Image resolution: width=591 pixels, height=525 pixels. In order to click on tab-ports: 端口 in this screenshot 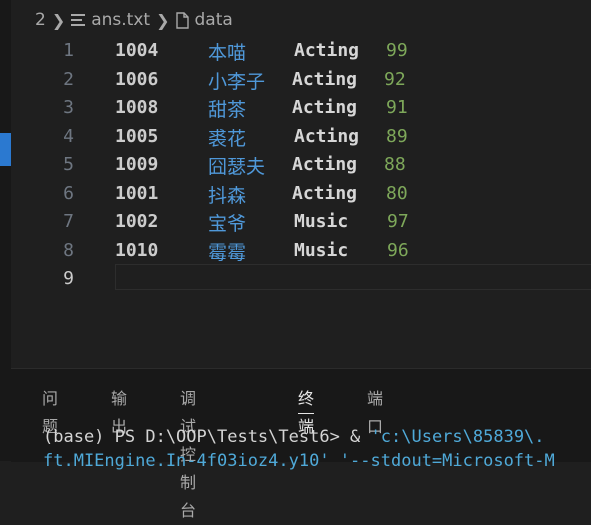, I will do `click(375, 410)`.